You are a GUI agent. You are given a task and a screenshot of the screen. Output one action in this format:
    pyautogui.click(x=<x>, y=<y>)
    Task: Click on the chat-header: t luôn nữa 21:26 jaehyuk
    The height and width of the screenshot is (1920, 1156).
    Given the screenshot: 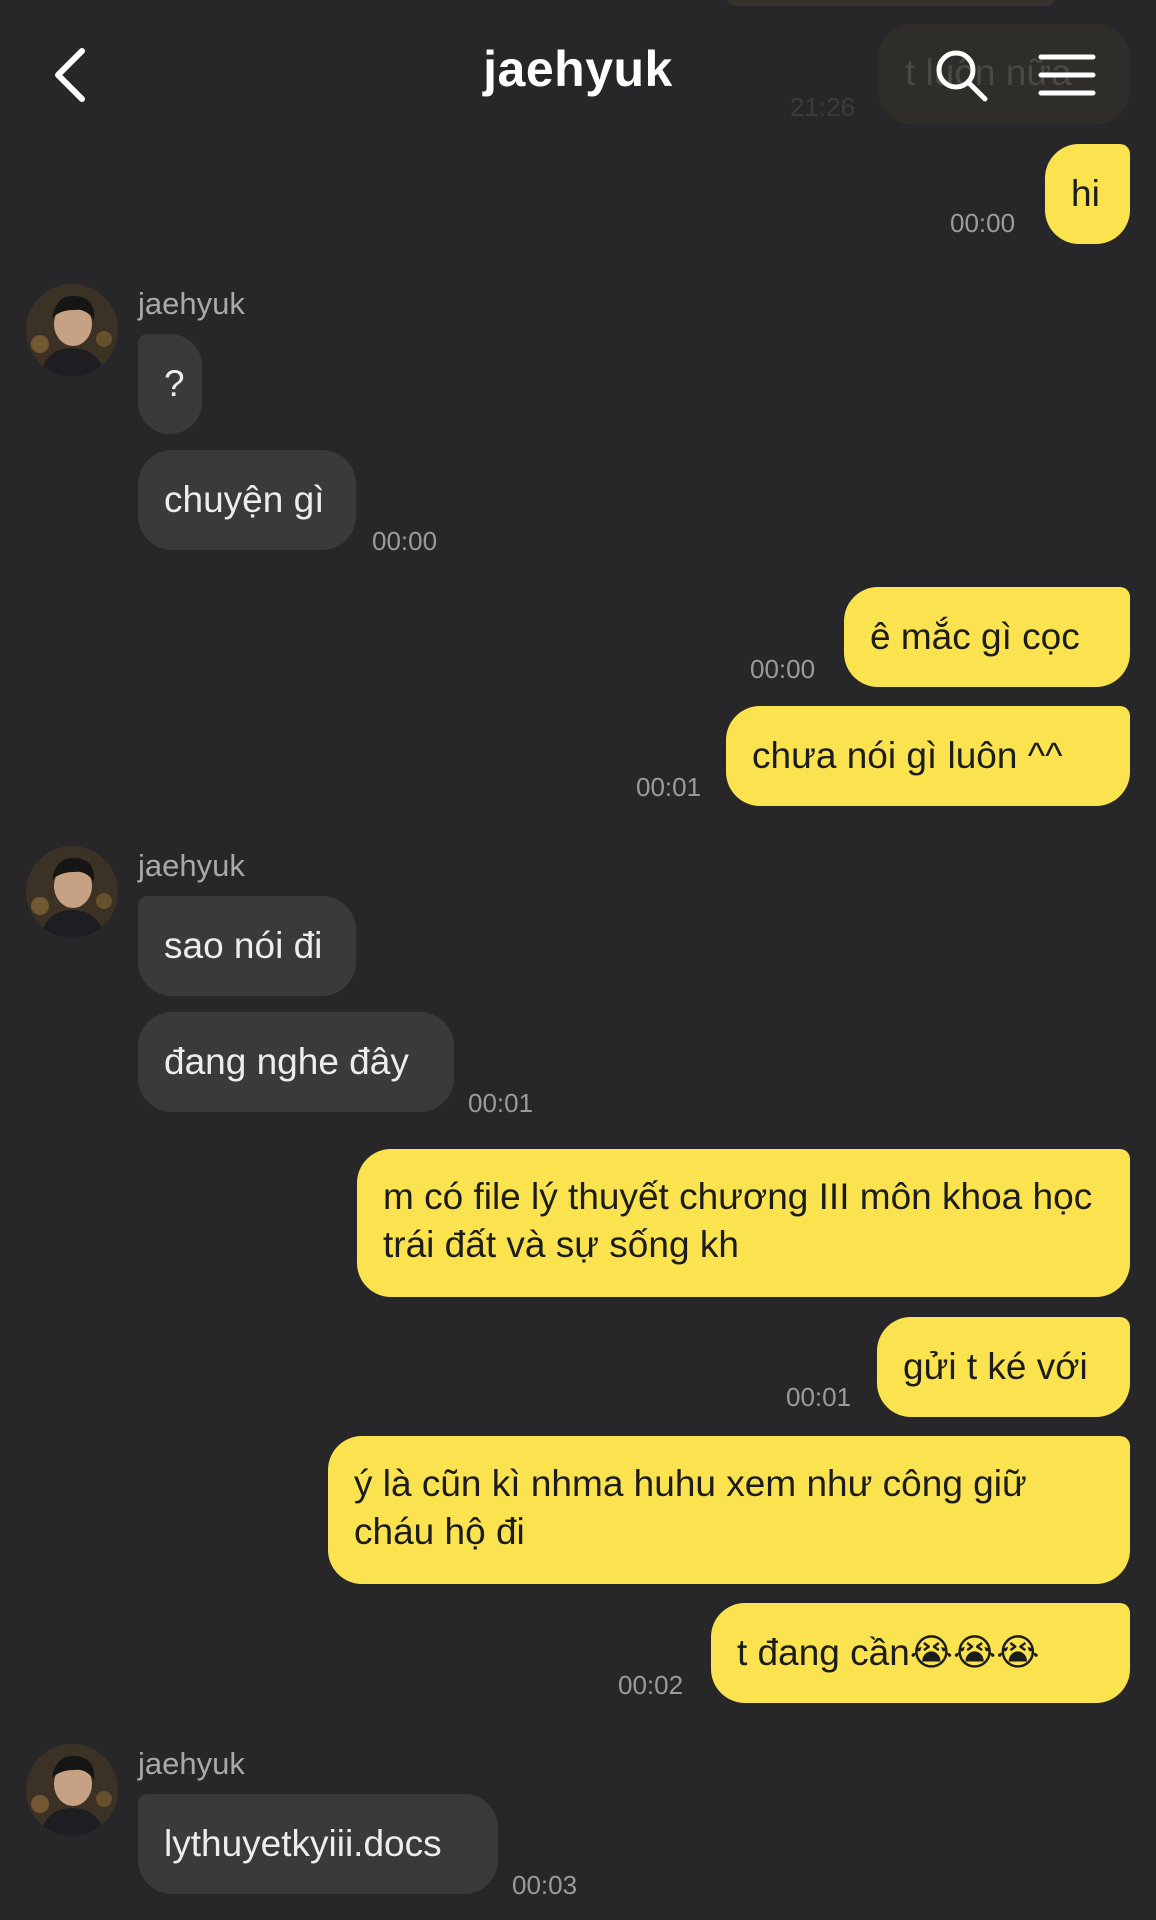 What is the action you would take?
    pyautogui.click(x=578, y=75)
    